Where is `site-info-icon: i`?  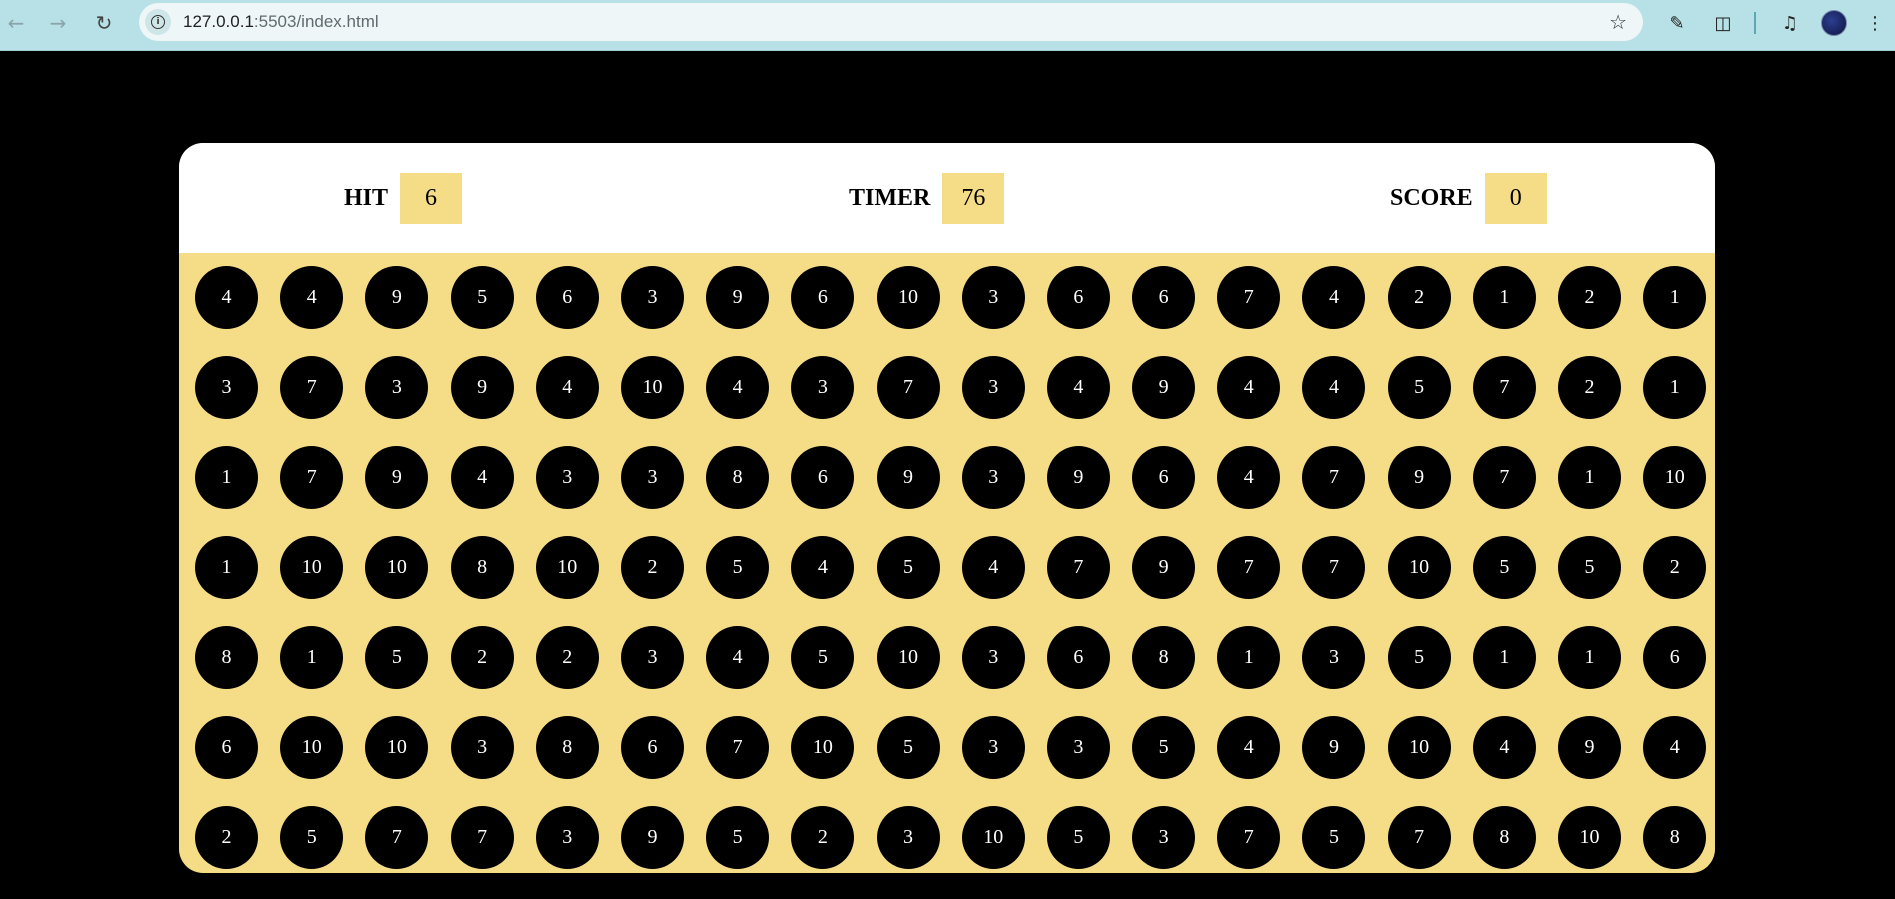 site-info-icon: i is located at coordinates (158, 22).